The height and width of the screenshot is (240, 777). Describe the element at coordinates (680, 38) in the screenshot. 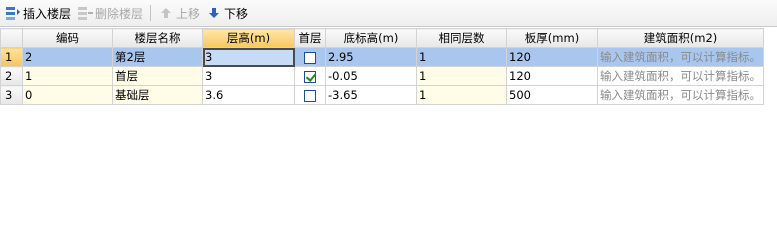

I see `column-header-building-area: 建筑面积(m2)` at that location.